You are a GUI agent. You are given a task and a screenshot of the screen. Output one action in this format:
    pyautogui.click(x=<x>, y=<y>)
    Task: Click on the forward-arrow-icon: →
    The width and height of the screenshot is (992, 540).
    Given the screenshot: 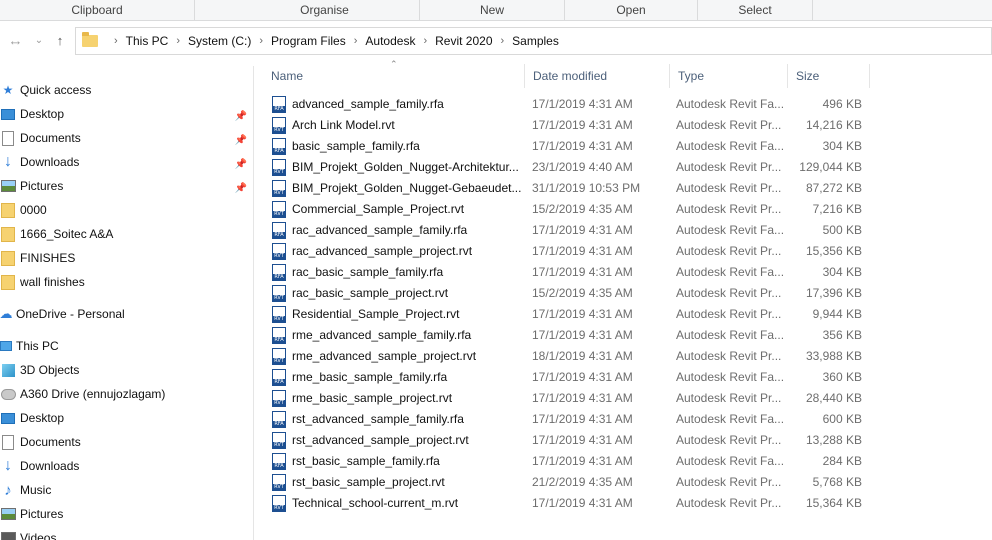 What is the action you would take?
    pyautogui.click(x=16, y=40)
    